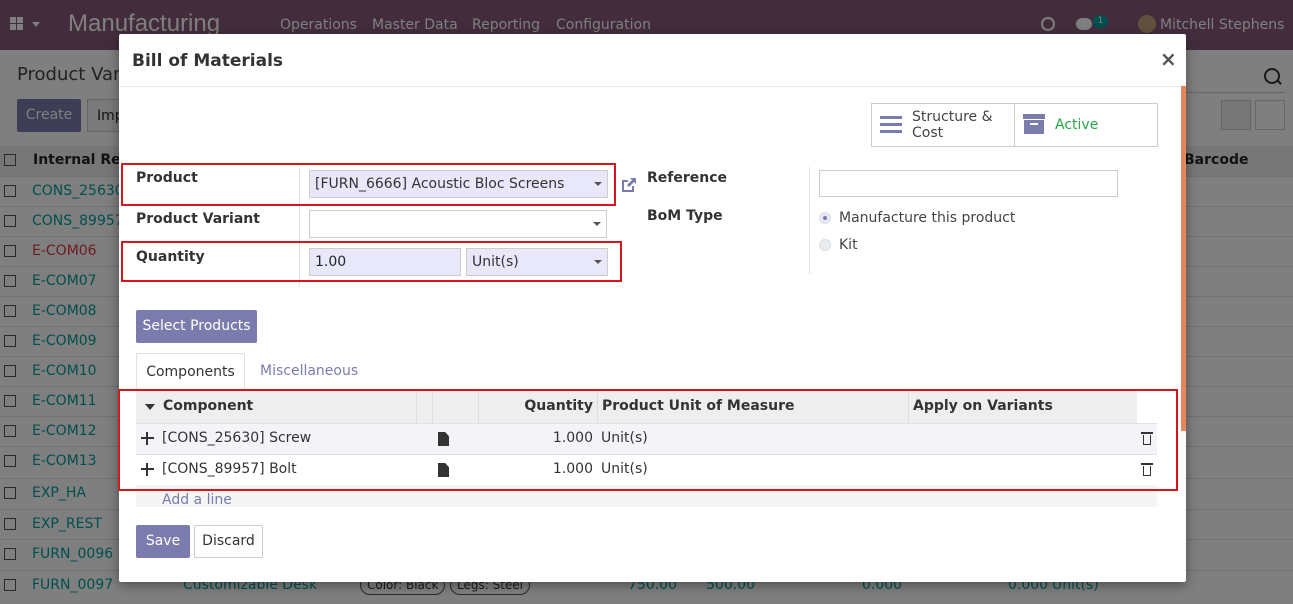  What do you see at coordinates (825, 218) in the screenshot?
I see `bom-type-manufacture-radio` at bounding box center [825, 218].